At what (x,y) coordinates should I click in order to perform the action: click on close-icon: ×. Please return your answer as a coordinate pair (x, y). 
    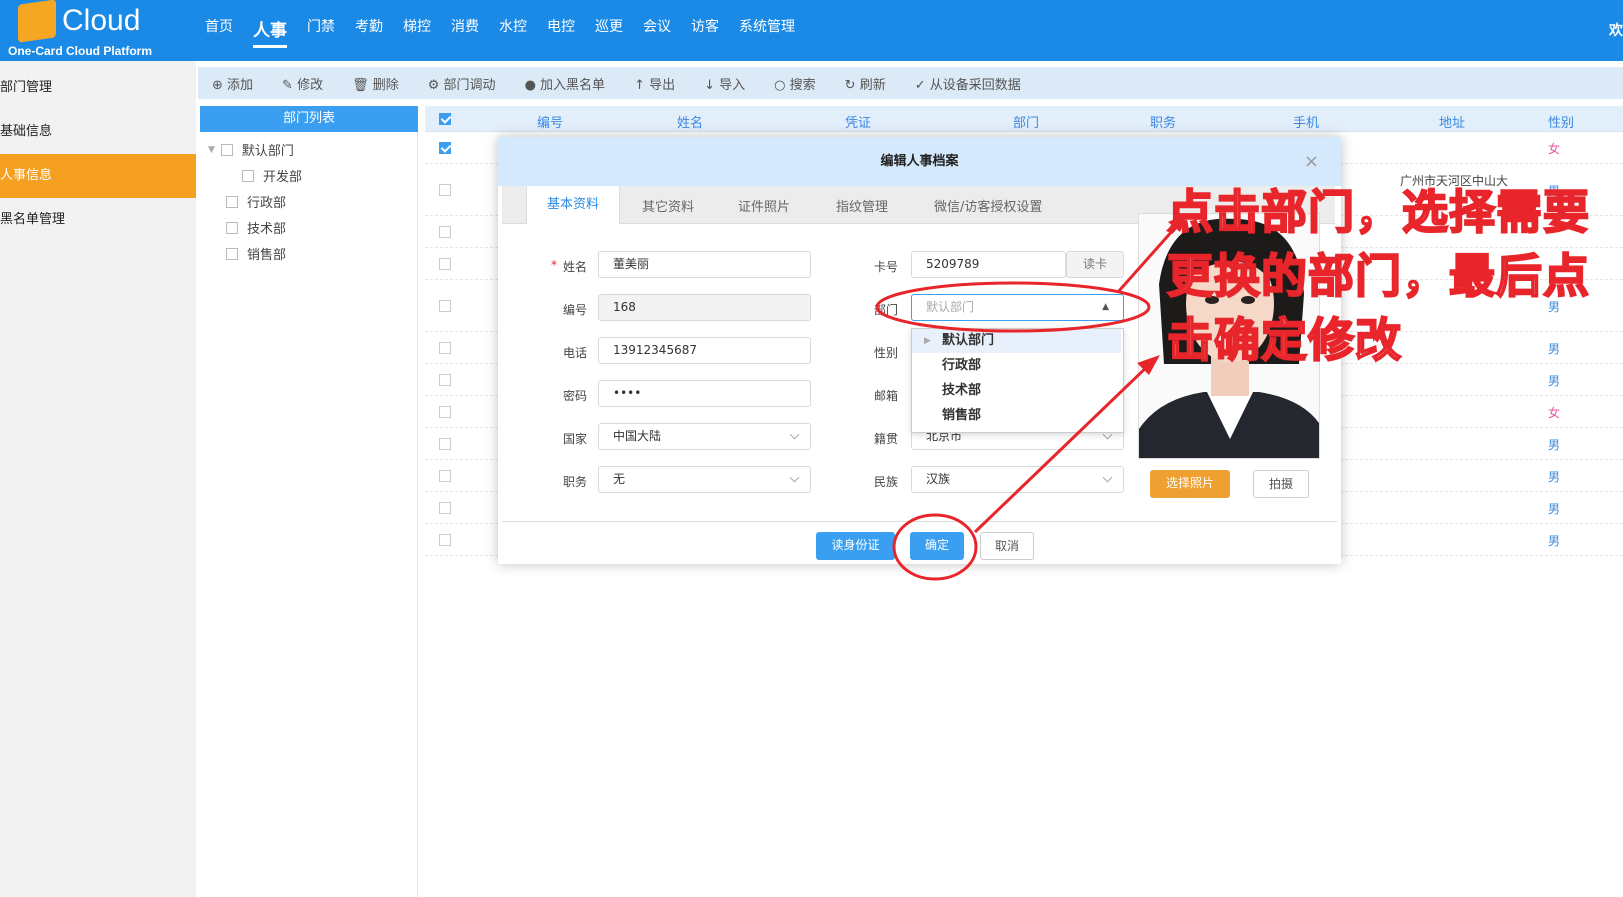
    Looking at the image, I should click on (1311, 161).